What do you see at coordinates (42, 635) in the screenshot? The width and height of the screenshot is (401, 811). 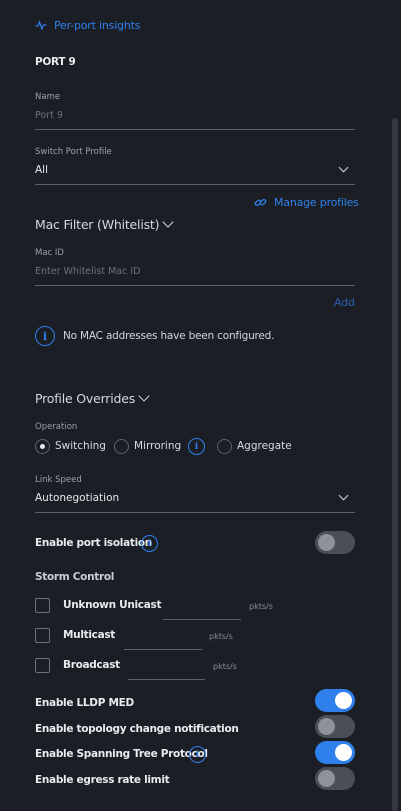 I see `multicast-checkbox` at bounding box center [42, 635].